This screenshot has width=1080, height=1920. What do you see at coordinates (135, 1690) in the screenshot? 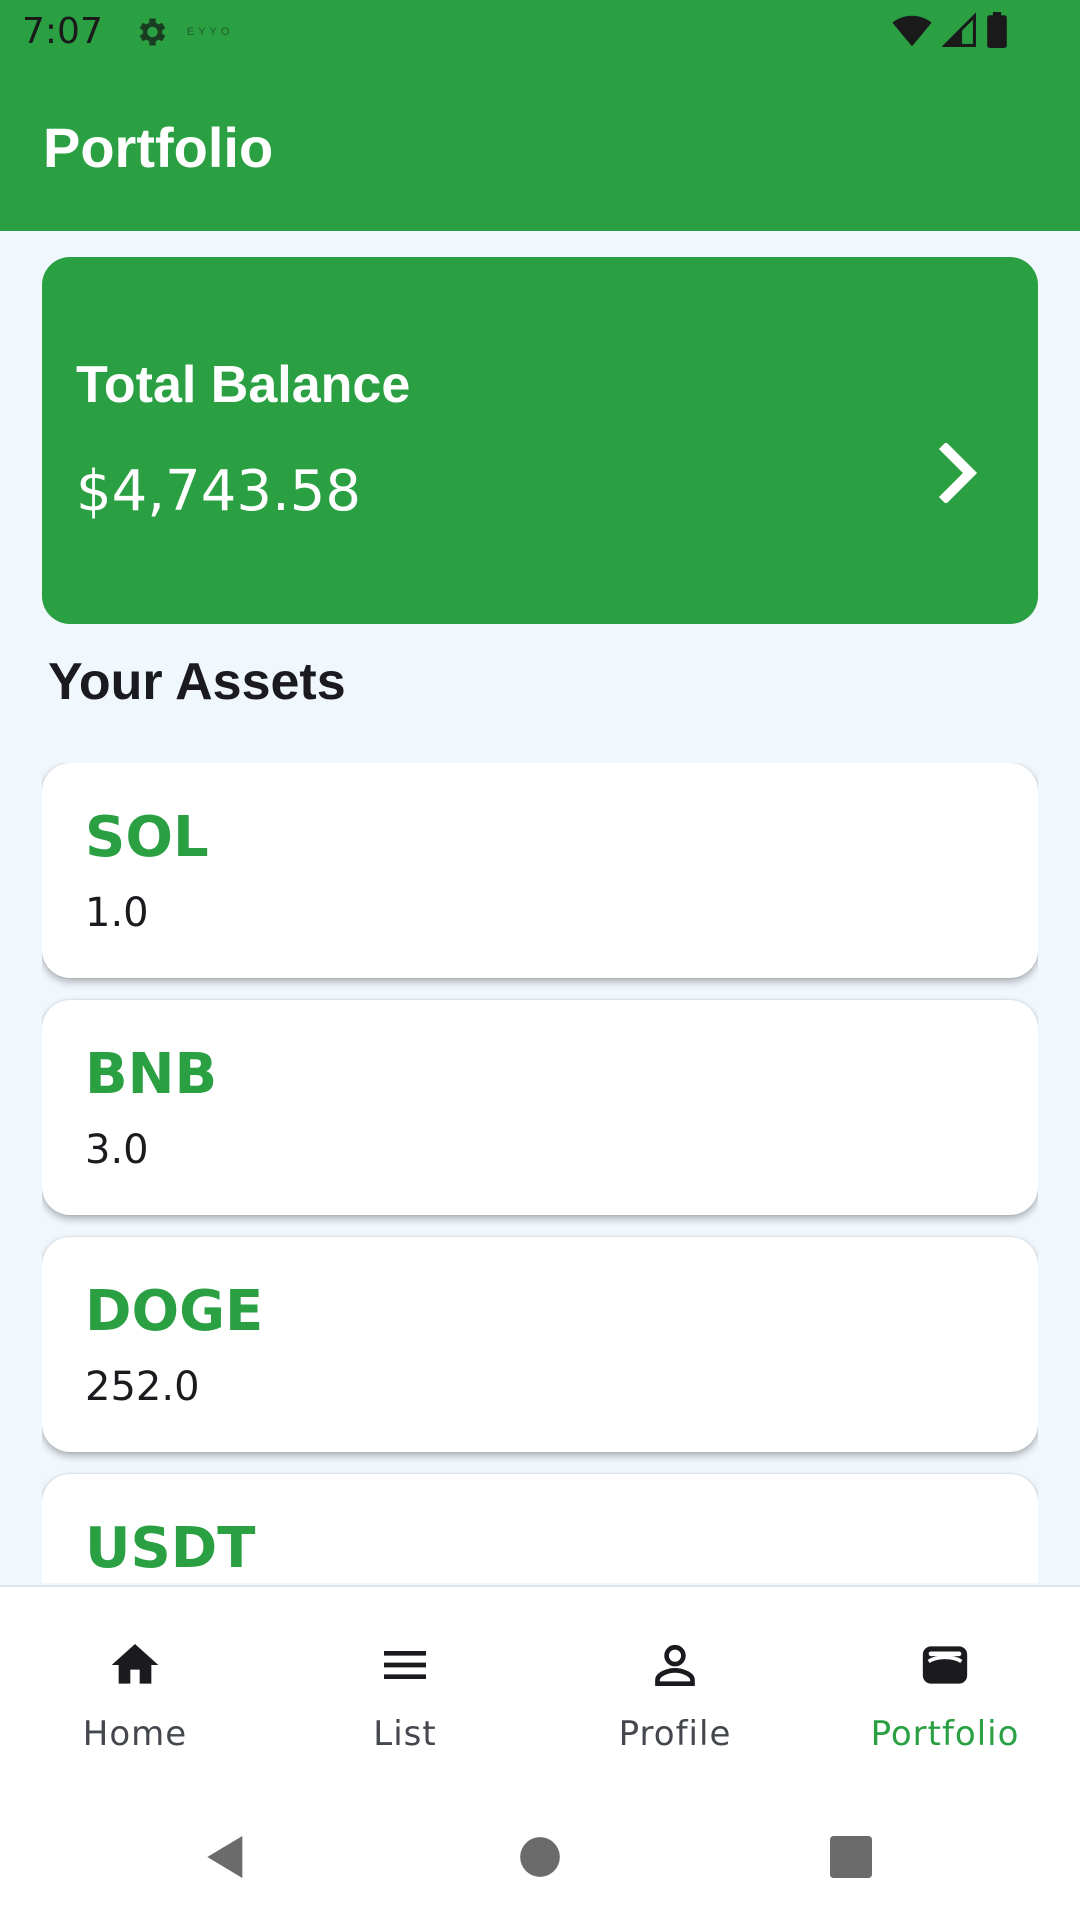
I see `nav-item-home: Home` at bounding box center [135, 1690].